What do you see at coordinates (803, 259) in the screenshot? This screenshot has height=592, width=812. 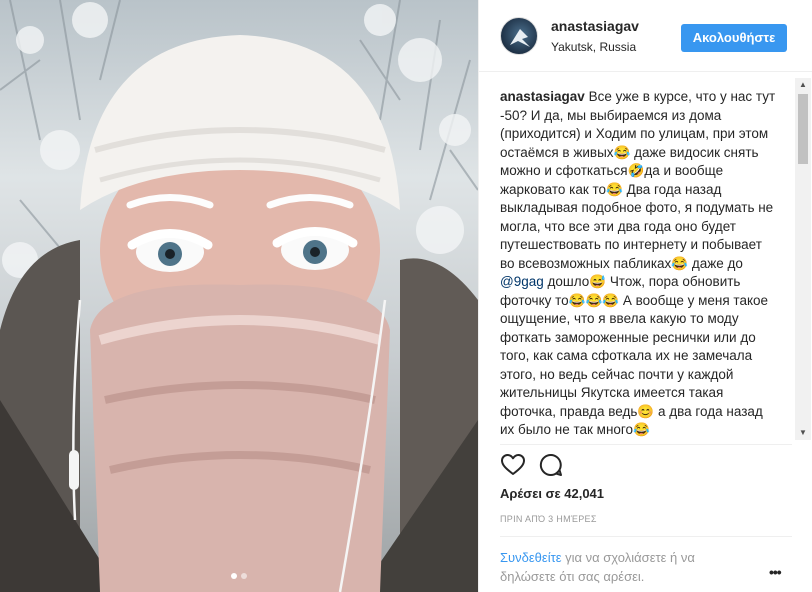 I see `caption-scrollbar: ▲ ▼` at bounding box center [803, 259].